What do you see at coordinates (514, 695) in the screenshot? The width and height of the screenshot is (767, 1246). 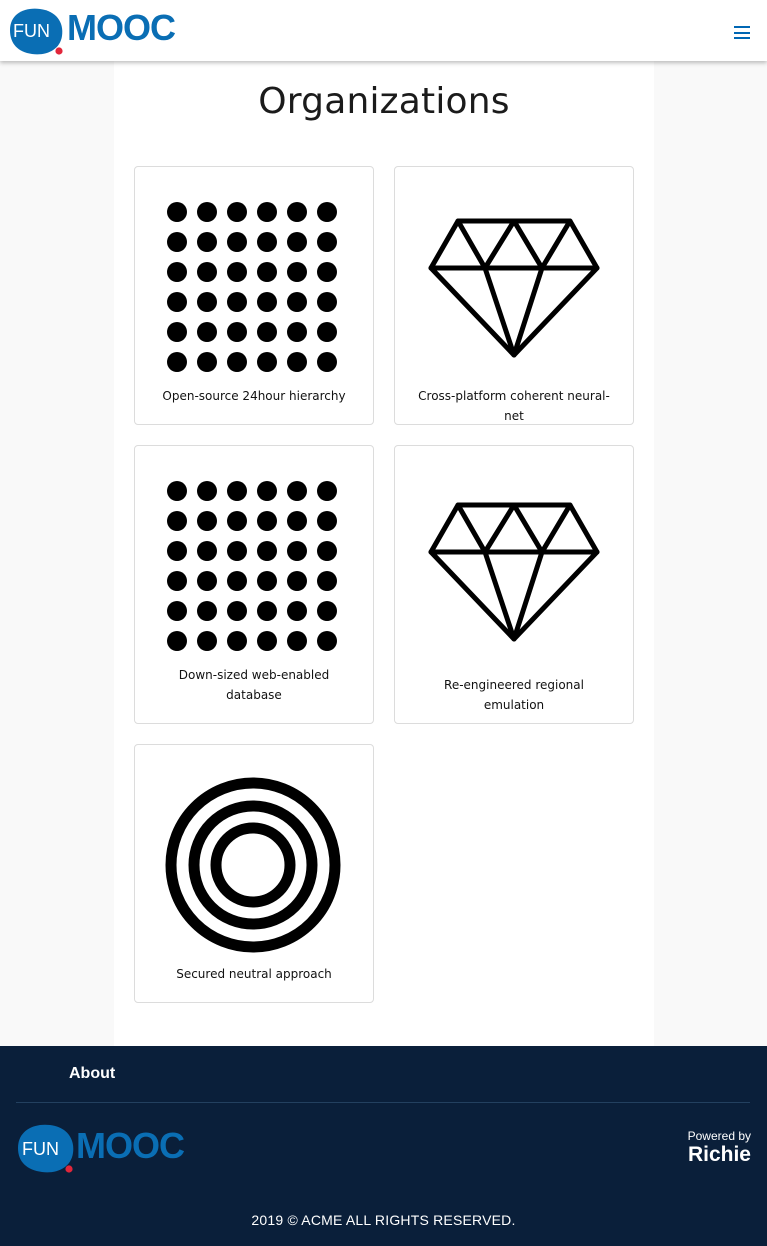 I see `organization-name: Re-engineered regional emulation` at bounding box center [514, 695].